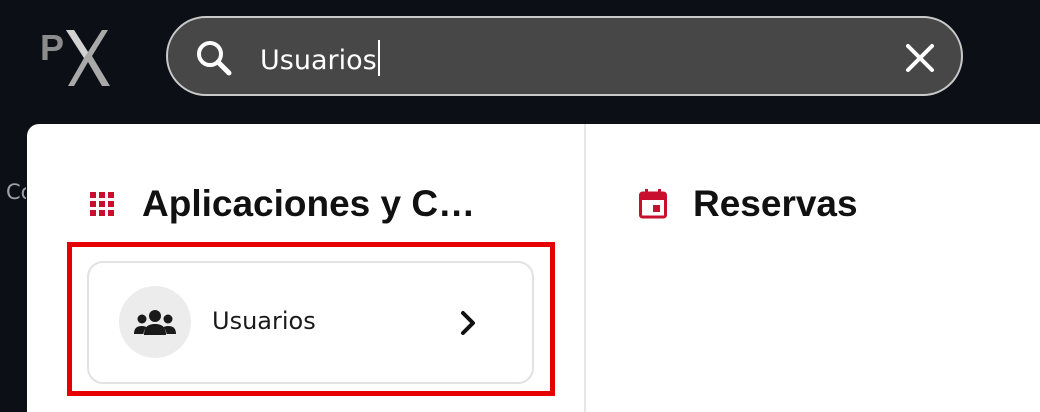  What do you see at coordinates (378, 58) in the screenshot?
I see `text-caret` at bounding box center [378, 58].